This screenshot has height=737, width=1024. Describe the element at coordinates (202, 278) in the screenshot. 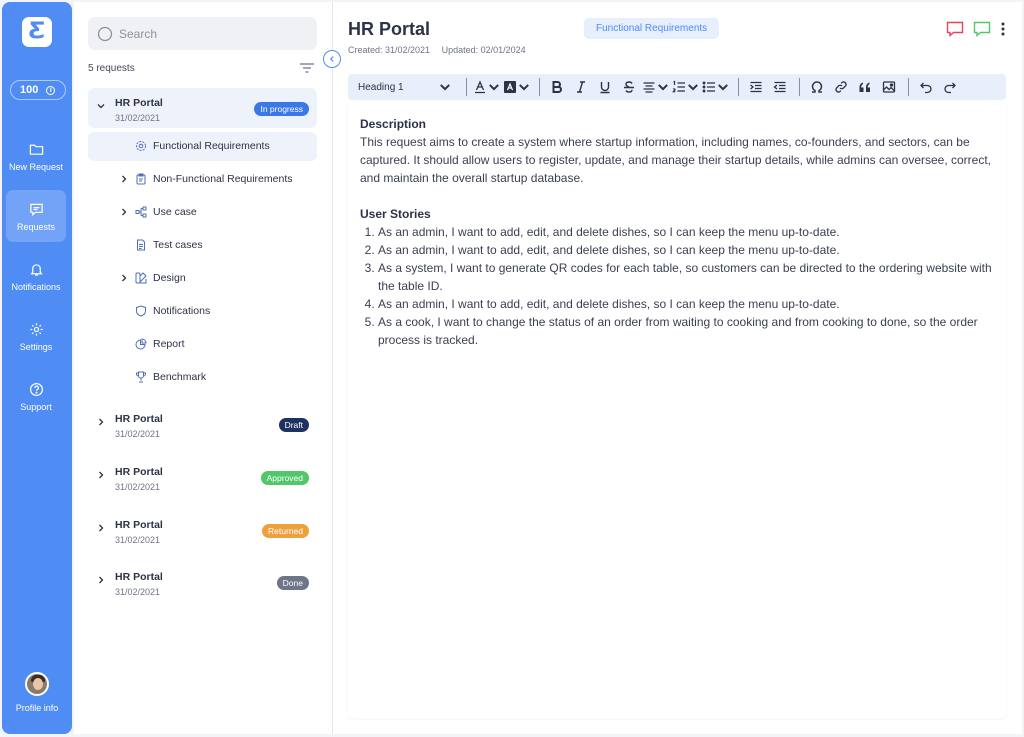

I see `section-design: Design` at that location.